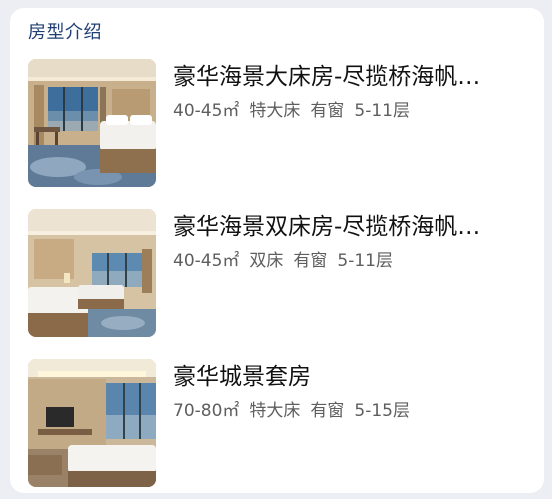 Image resolution: width=552 pixels, height=499 pixels. Describe the element at coordinates (206, 411) in the screenshot. I see `room-area: 70-80㎡` at that location.